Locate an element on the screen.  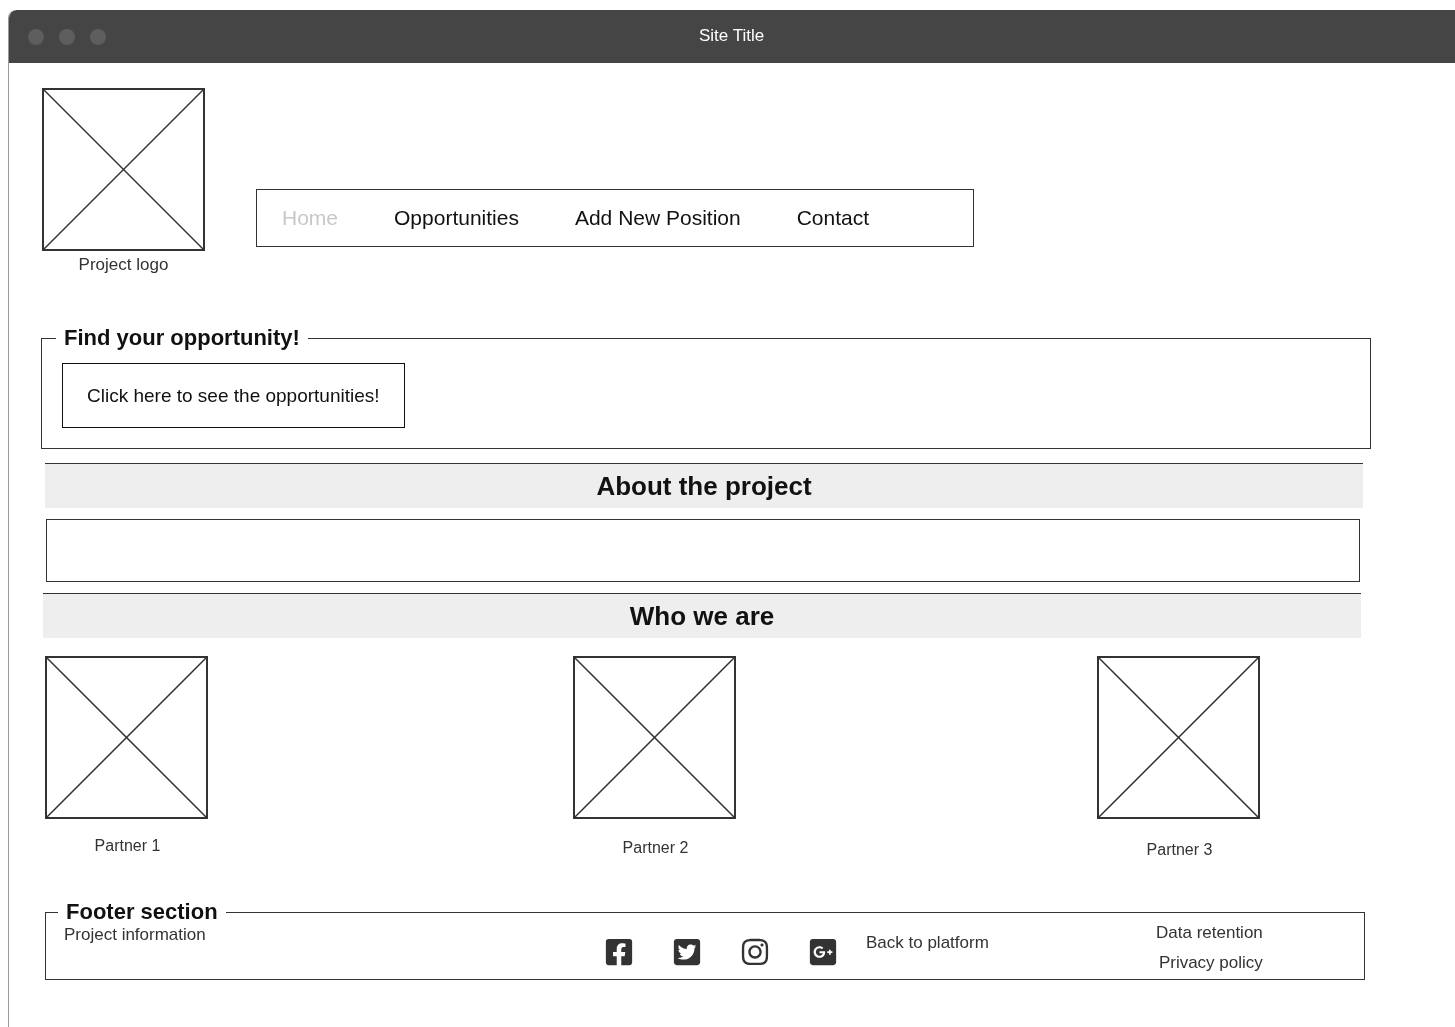
google-plus-icon is located at coordinates (823, 952).